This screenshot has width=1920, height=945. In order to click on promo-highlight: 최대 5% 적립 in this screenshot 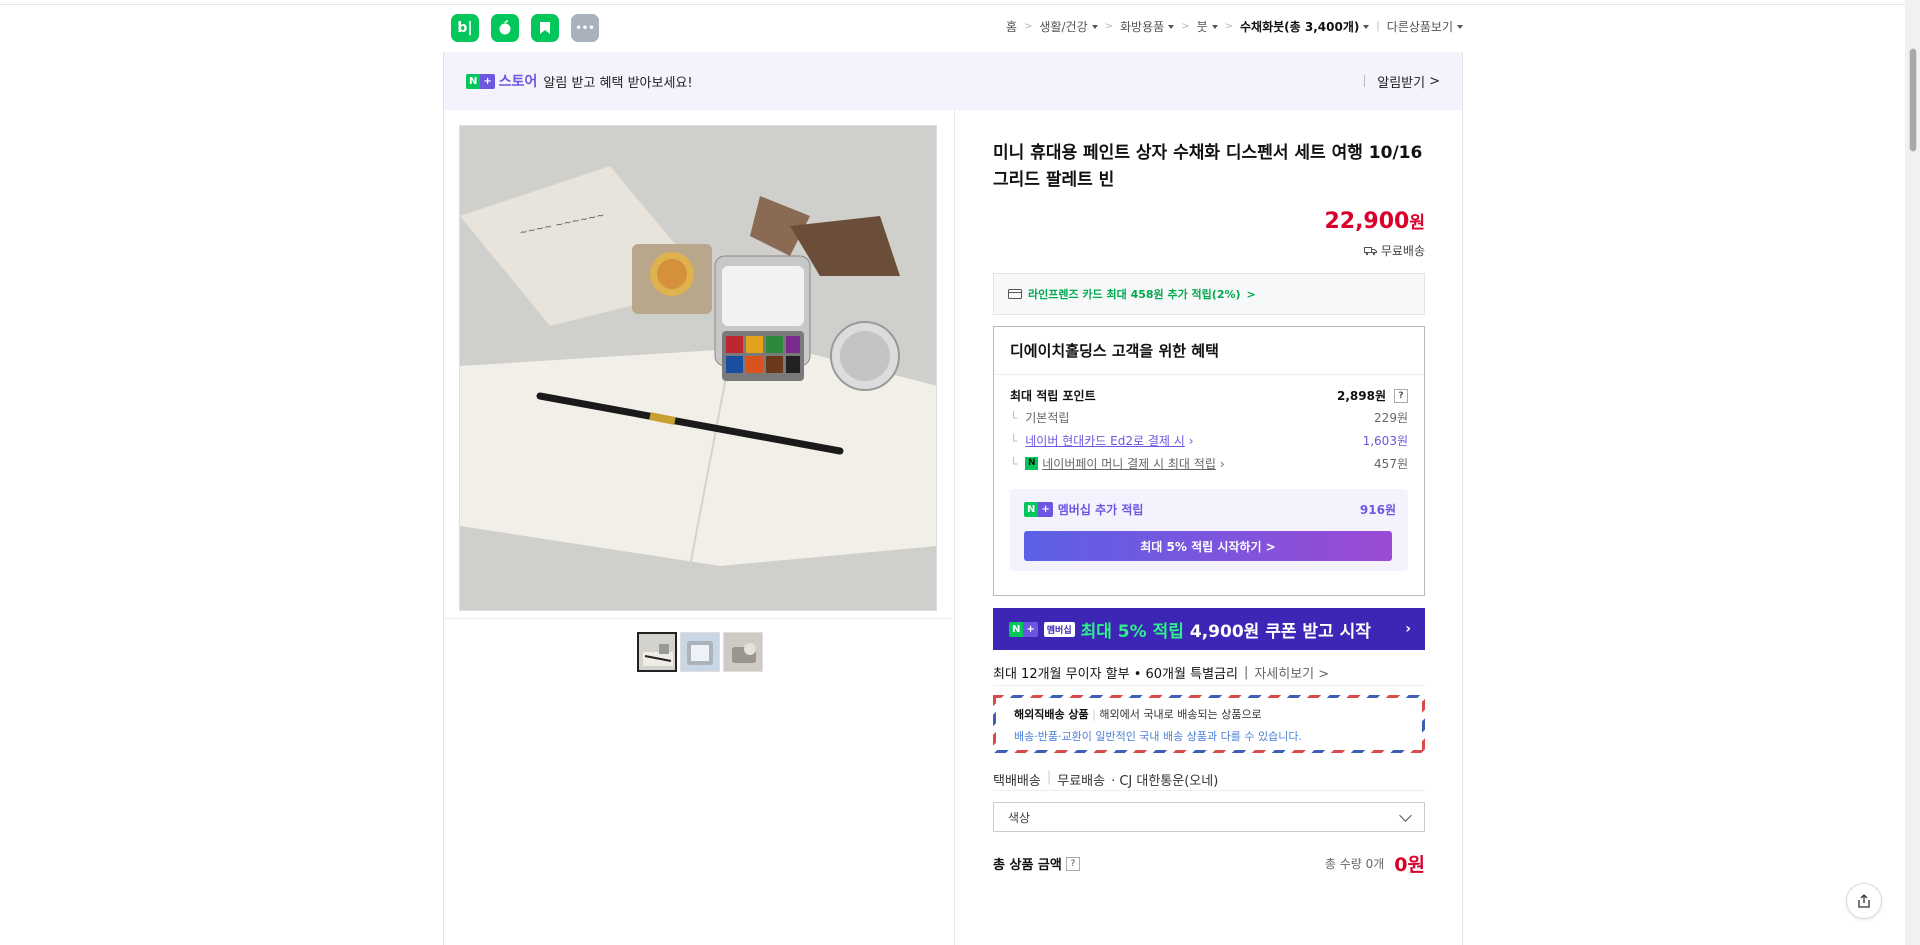, I will do `click(1132, 631)`.